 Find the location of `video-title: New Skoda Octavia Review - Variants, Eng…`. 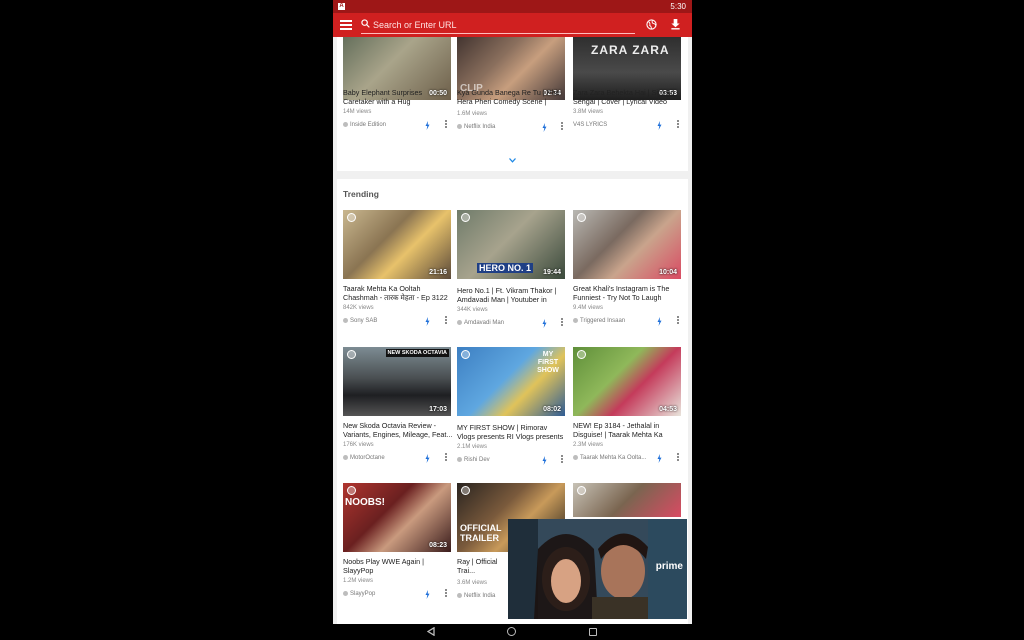

video-title: New Skoda Octavia Review - Variants, Eng… is located at coordinates (398, 430).